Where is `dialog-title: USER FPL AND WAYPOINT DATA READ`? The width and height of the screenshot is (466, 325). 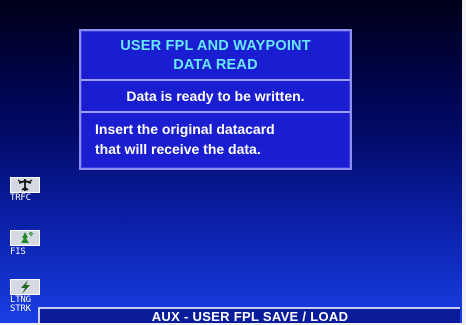
dialog-title: USER FPL AND WAYPOINT DATA READ is located at coordinates (215, 55).